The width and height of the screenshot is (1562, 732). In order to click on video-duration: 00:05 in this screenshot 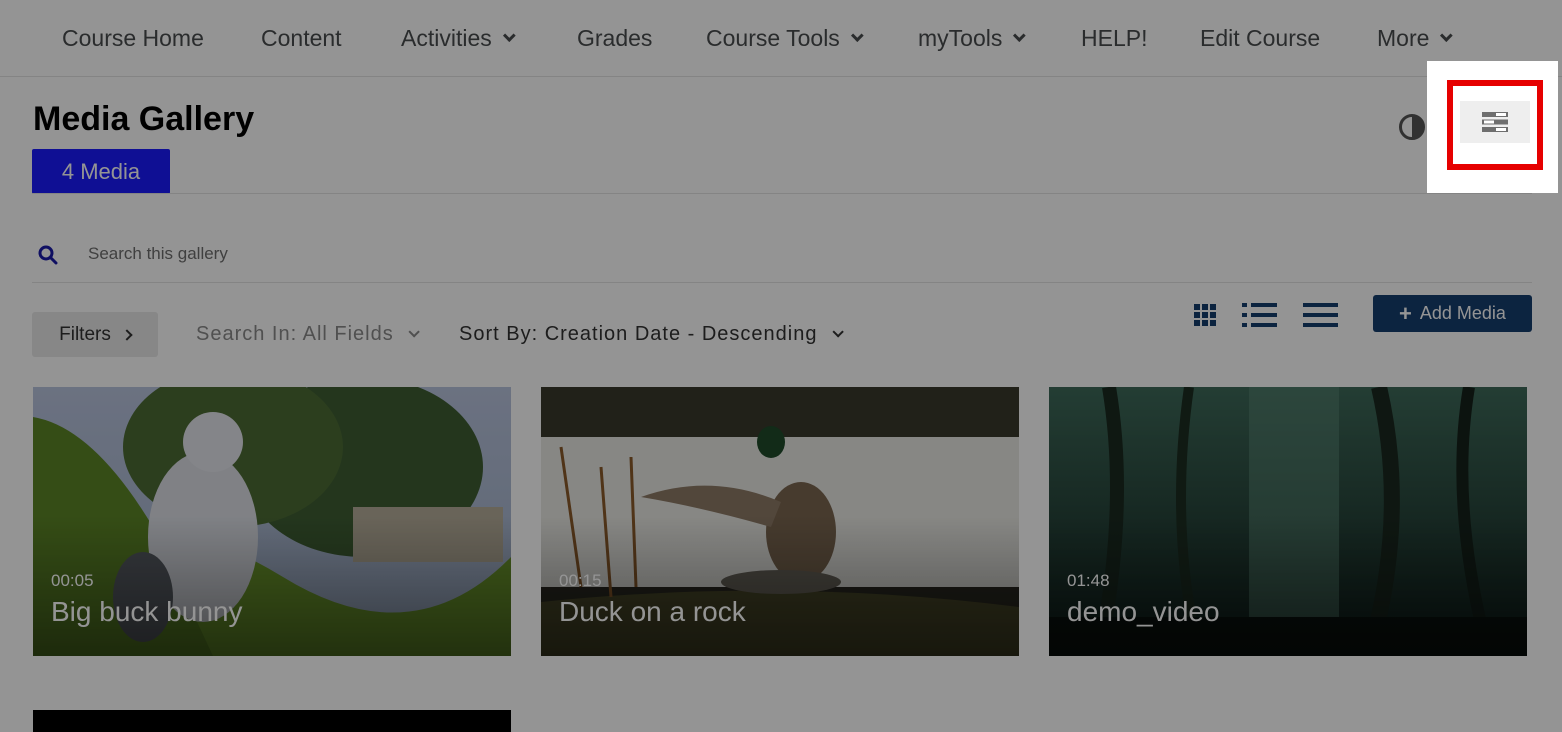, I will do `click(72, 580)`.